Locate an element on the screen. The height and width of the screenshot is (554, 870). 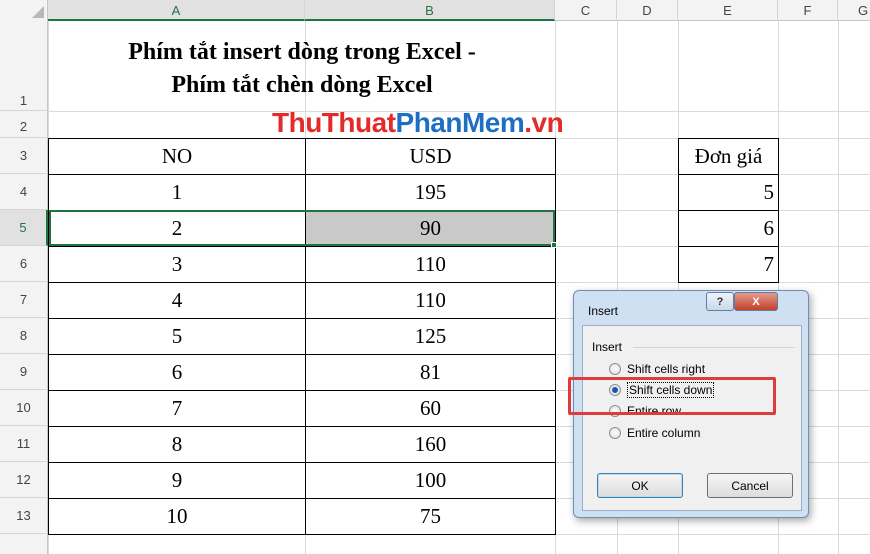
table-cell-no: 9 is located at coordinates (177, 480).